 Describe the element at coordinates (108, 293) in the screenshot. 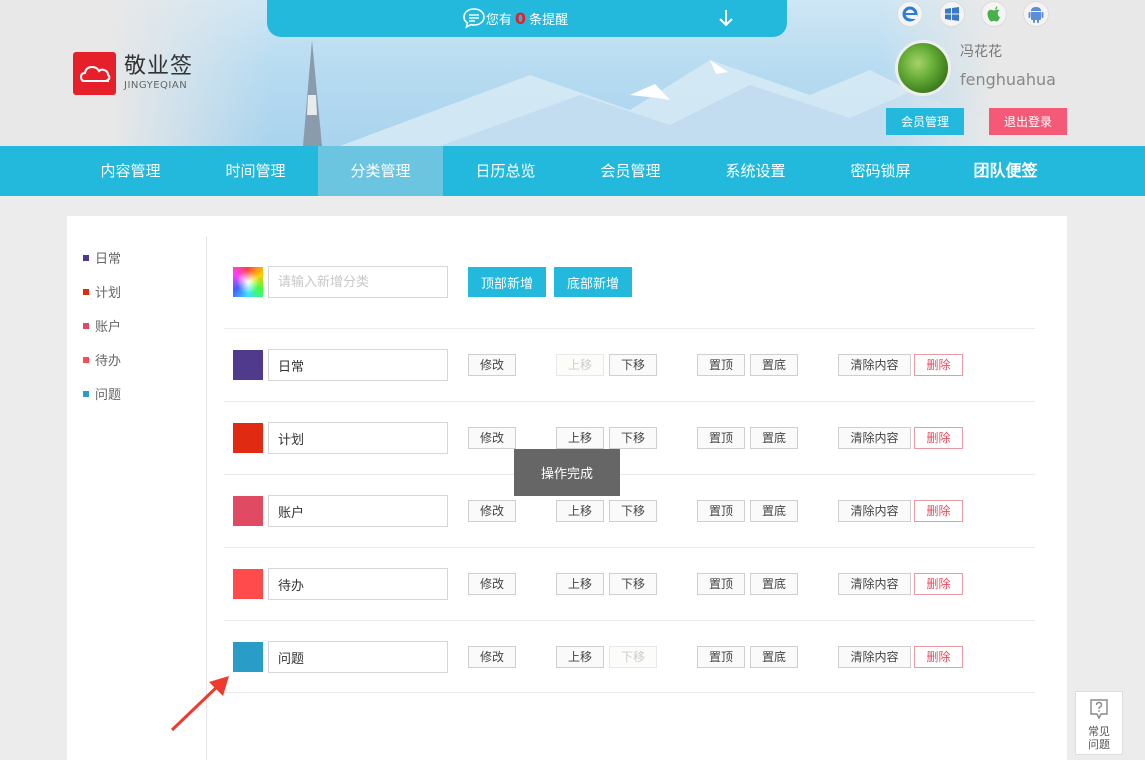

I see `sidebar-item-label: 计划` at that location.